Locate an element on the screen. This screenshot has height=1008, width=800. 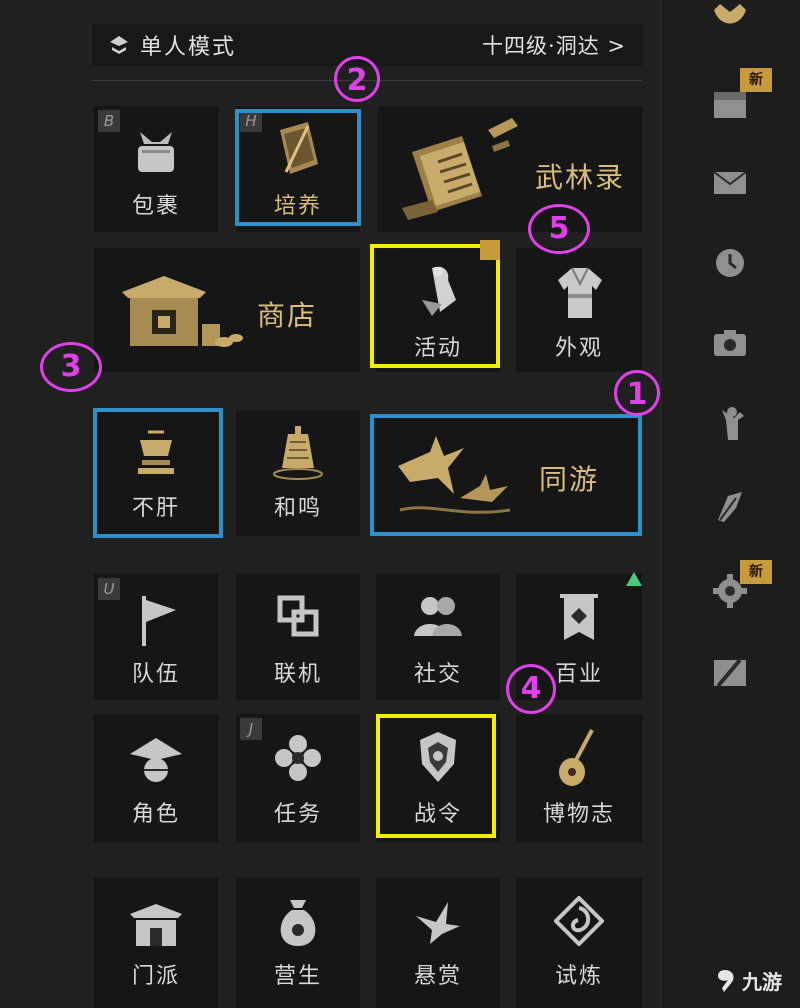
hotkey-badge: U is located at coordinates (109, 589).